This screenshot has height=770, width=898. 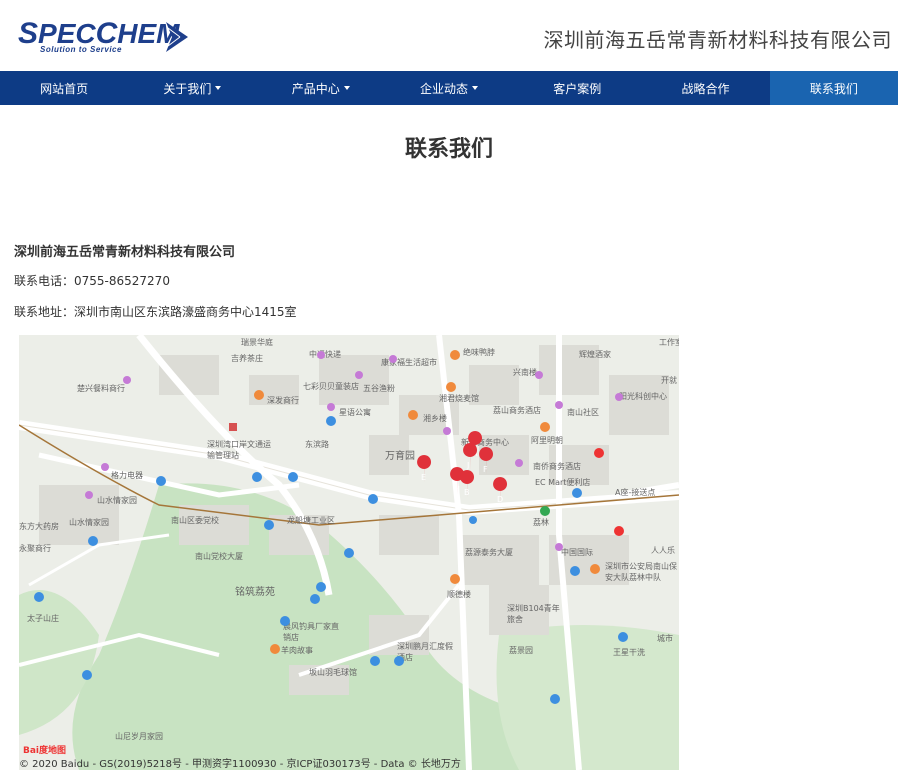 I want to click on map-pin-d: D, so click(x=500, y=491).